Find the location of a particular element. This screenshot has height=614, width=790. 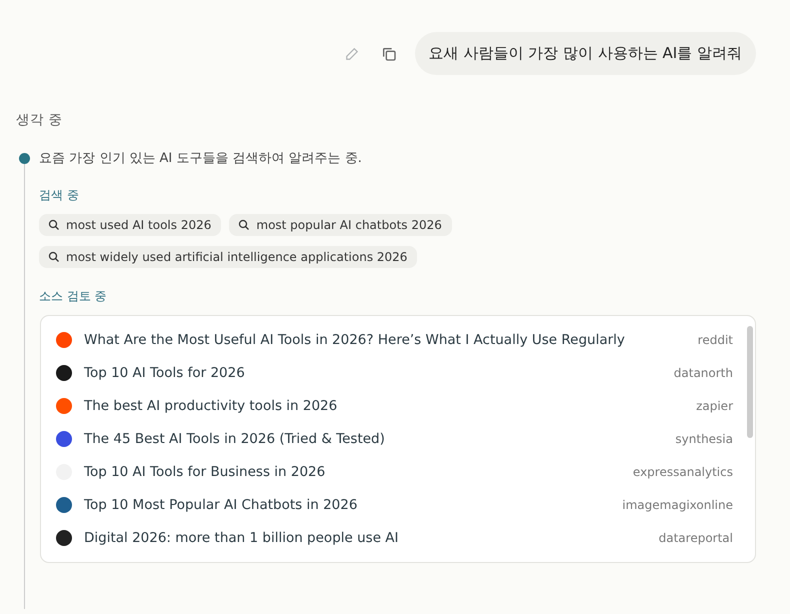

source-site: zapier is located at coordinates (714, 405).